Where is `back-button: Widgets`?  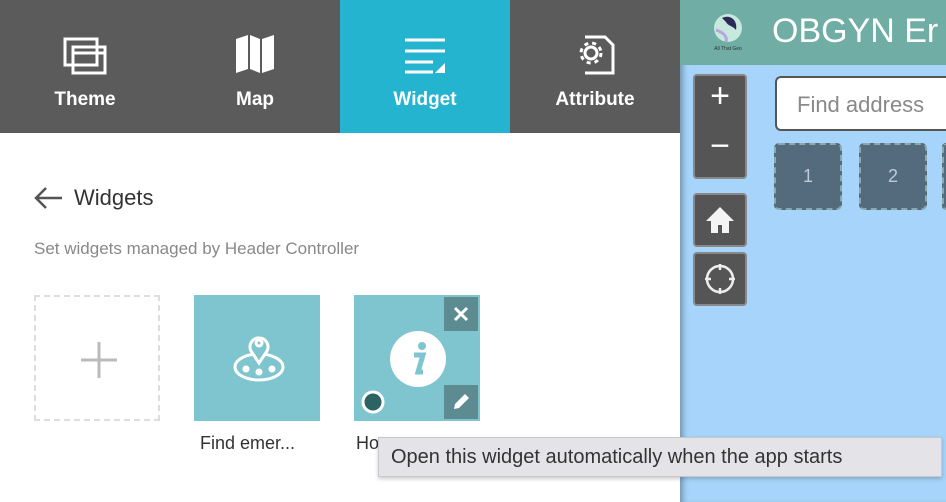 back-button: Widgets is located at coordinates (93, 198).